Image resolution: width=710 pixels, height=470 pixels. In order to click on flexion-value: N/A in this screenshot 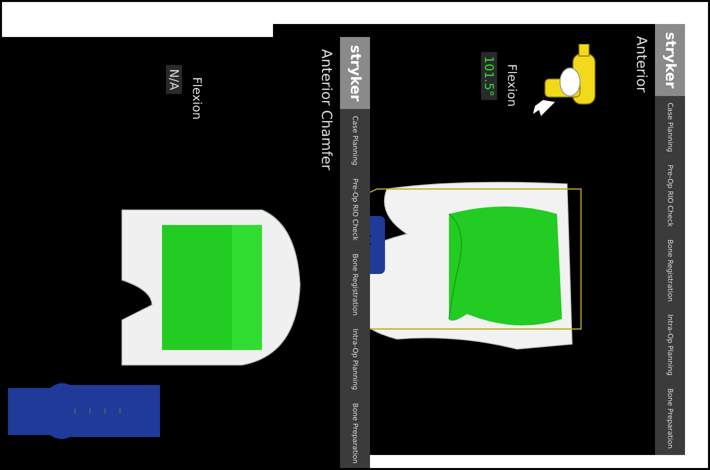, I will do `click(174, 79)`.